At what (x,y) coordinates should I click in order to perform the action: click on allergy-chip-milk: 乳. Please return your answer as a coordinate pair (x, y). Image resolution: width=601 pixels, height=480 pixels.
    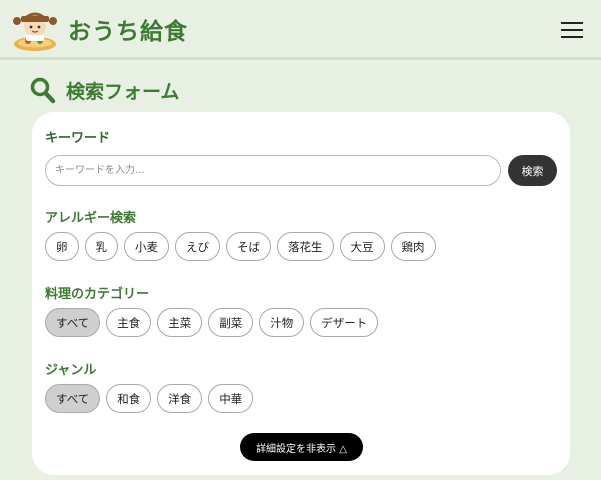
    Looking at the image, I should click on (101, 246).